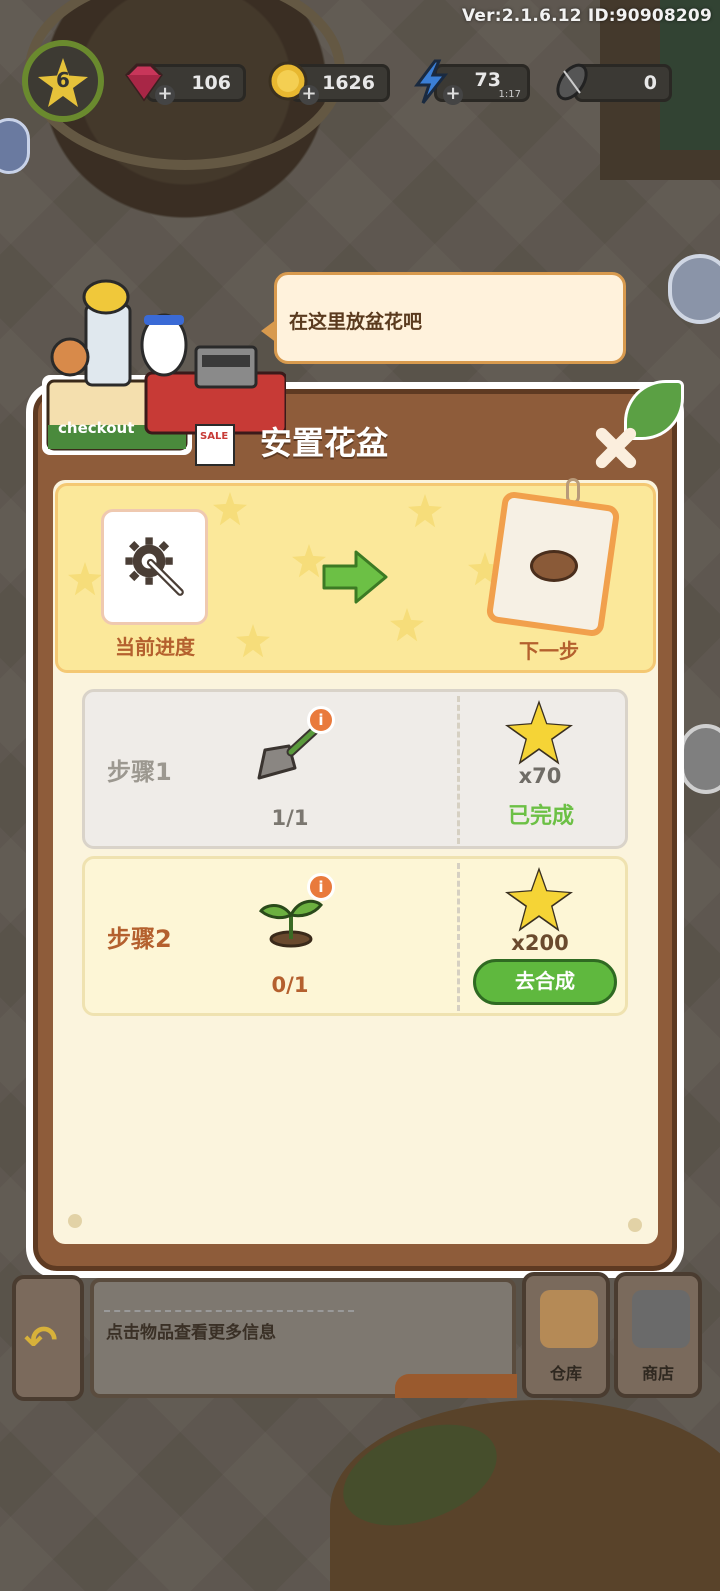 This screenshot has width=720, height=1591. What do you see at coordinates (509, 94) in the screenshot?
I see `energy-timer: 1:17` at bounding box center [509, 94].